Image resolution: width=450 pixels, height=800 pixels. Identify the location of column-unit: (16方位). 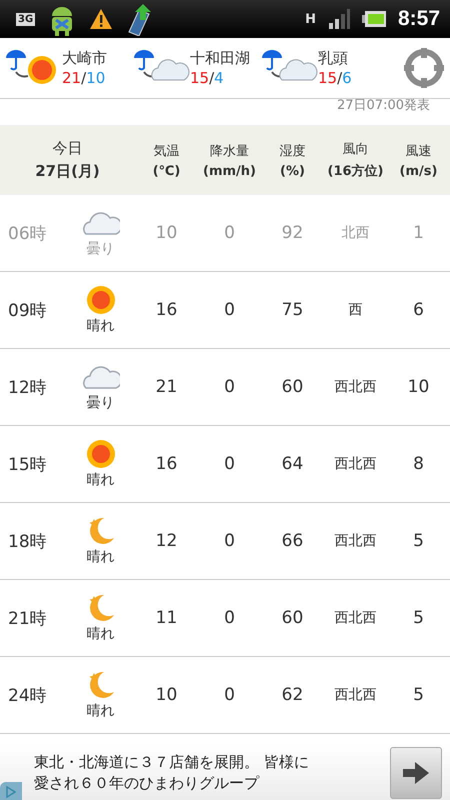
(356, 171).